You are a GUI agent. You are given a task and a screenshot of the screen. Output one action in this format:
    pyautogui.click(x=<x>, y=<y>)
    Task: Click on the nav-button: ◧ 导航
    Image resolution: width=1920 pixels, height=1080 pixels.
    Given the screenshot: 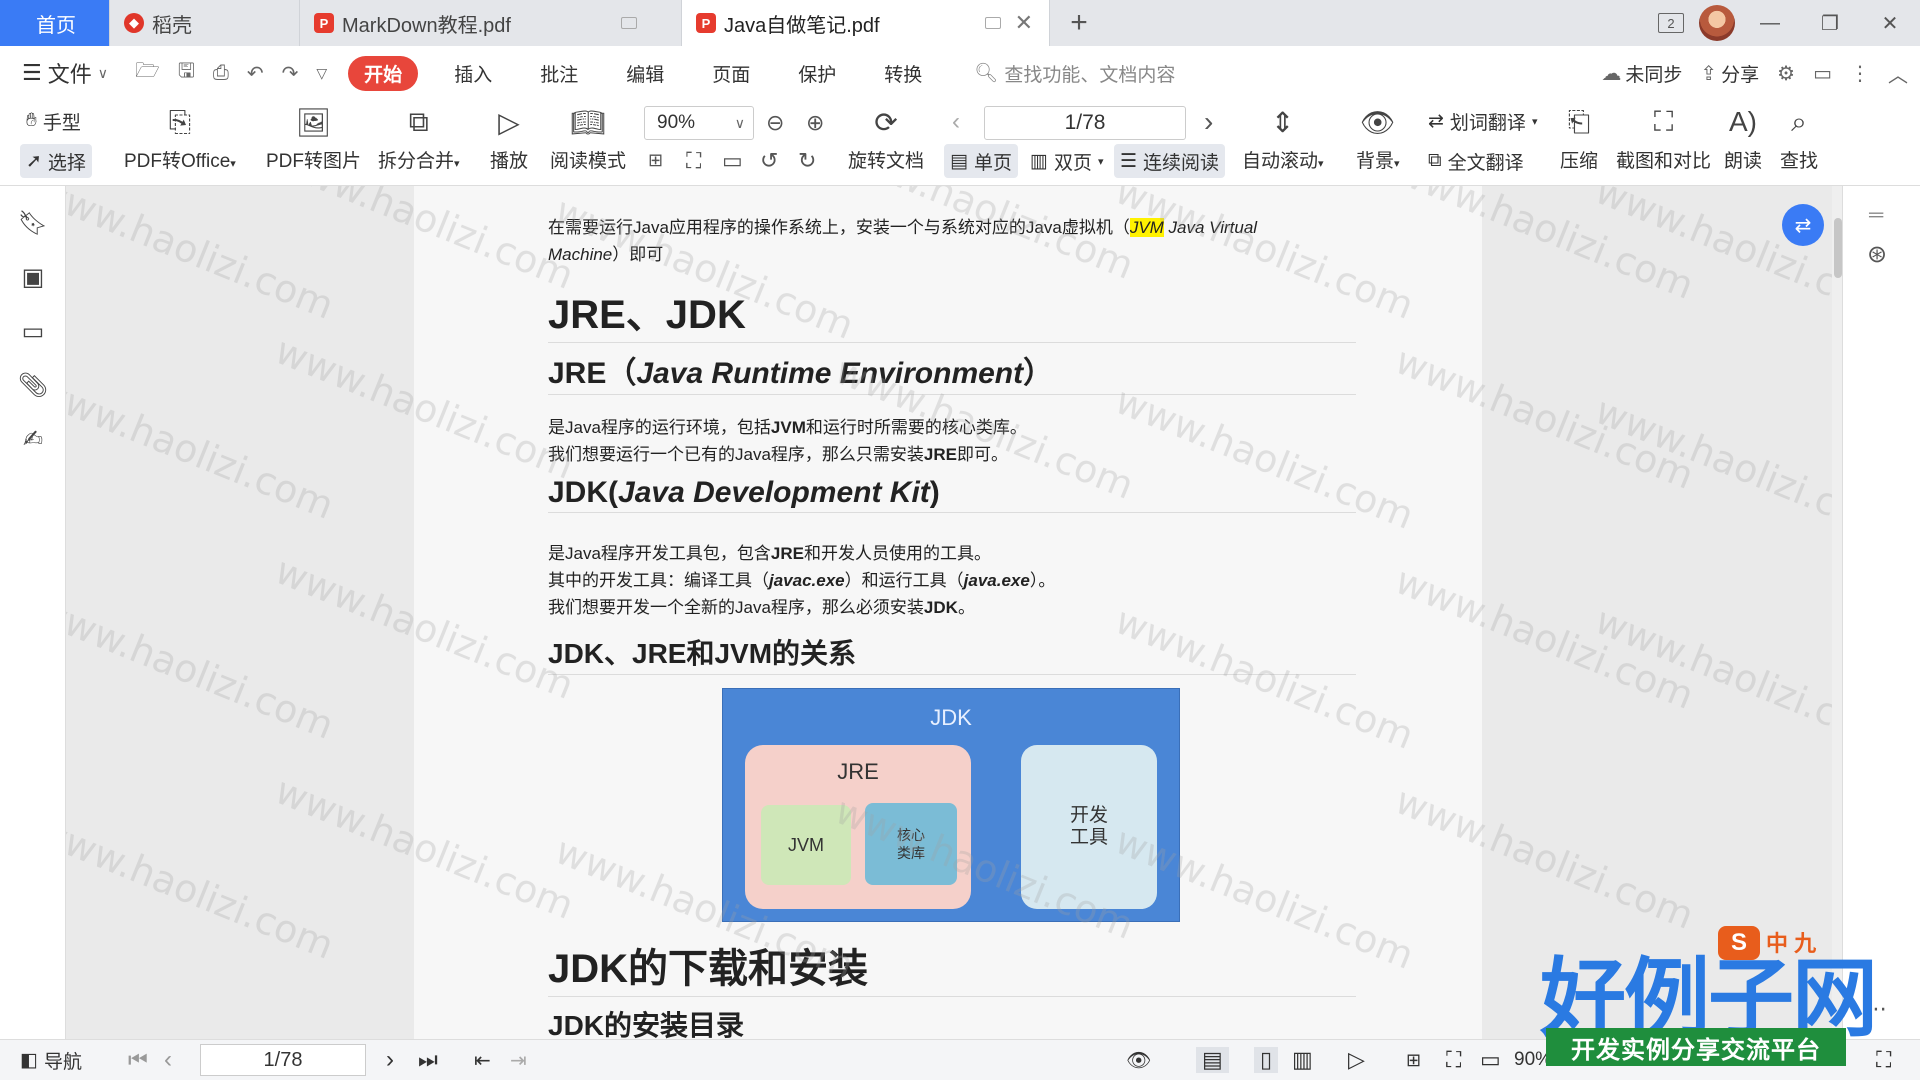 What is the action you would take?
    pyautogui.click(x=51, y=1060)
    